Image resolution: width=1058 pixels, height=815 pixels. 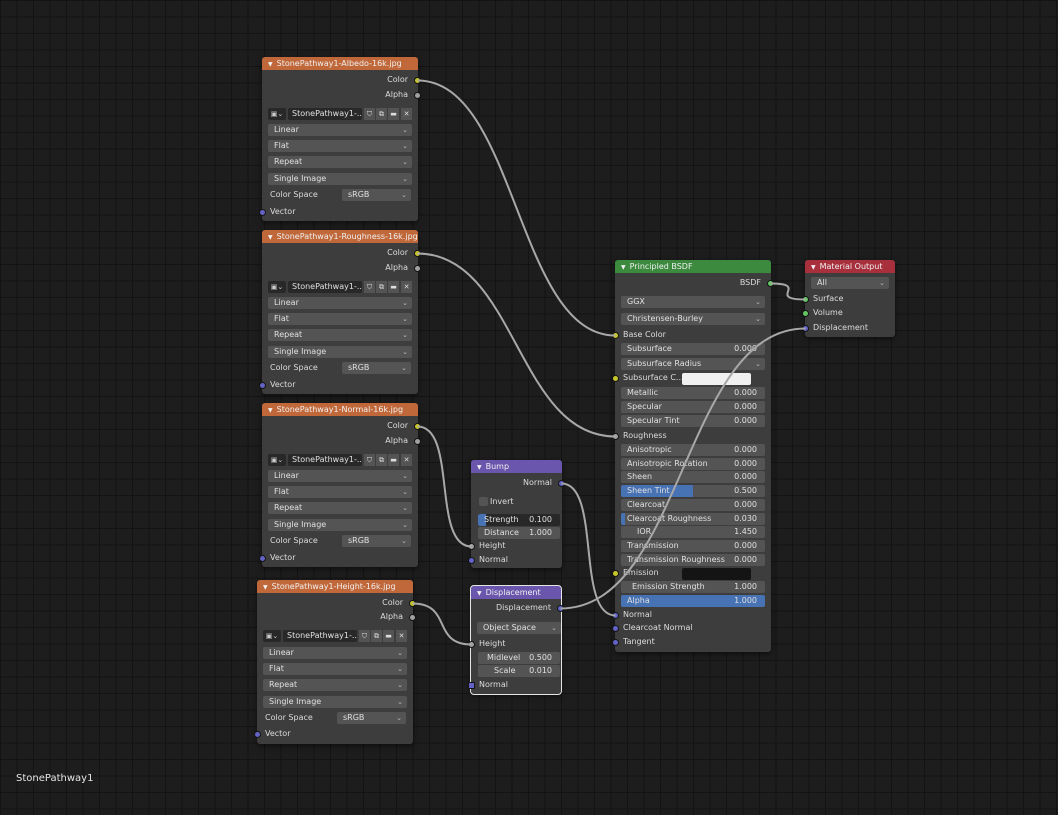 What do you see at coordinates (516, 502) in the screenshot?
I see `invert-row: Invert` at bounding box center [516, 502].